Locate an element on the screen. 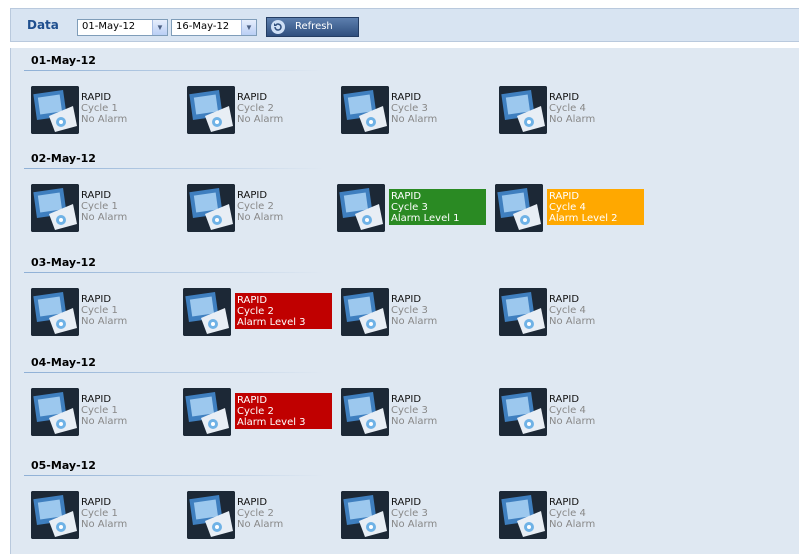 The image size is (799, 554). to-date-select: 16-May-12 ▼ is located at coordinates (214, 27).